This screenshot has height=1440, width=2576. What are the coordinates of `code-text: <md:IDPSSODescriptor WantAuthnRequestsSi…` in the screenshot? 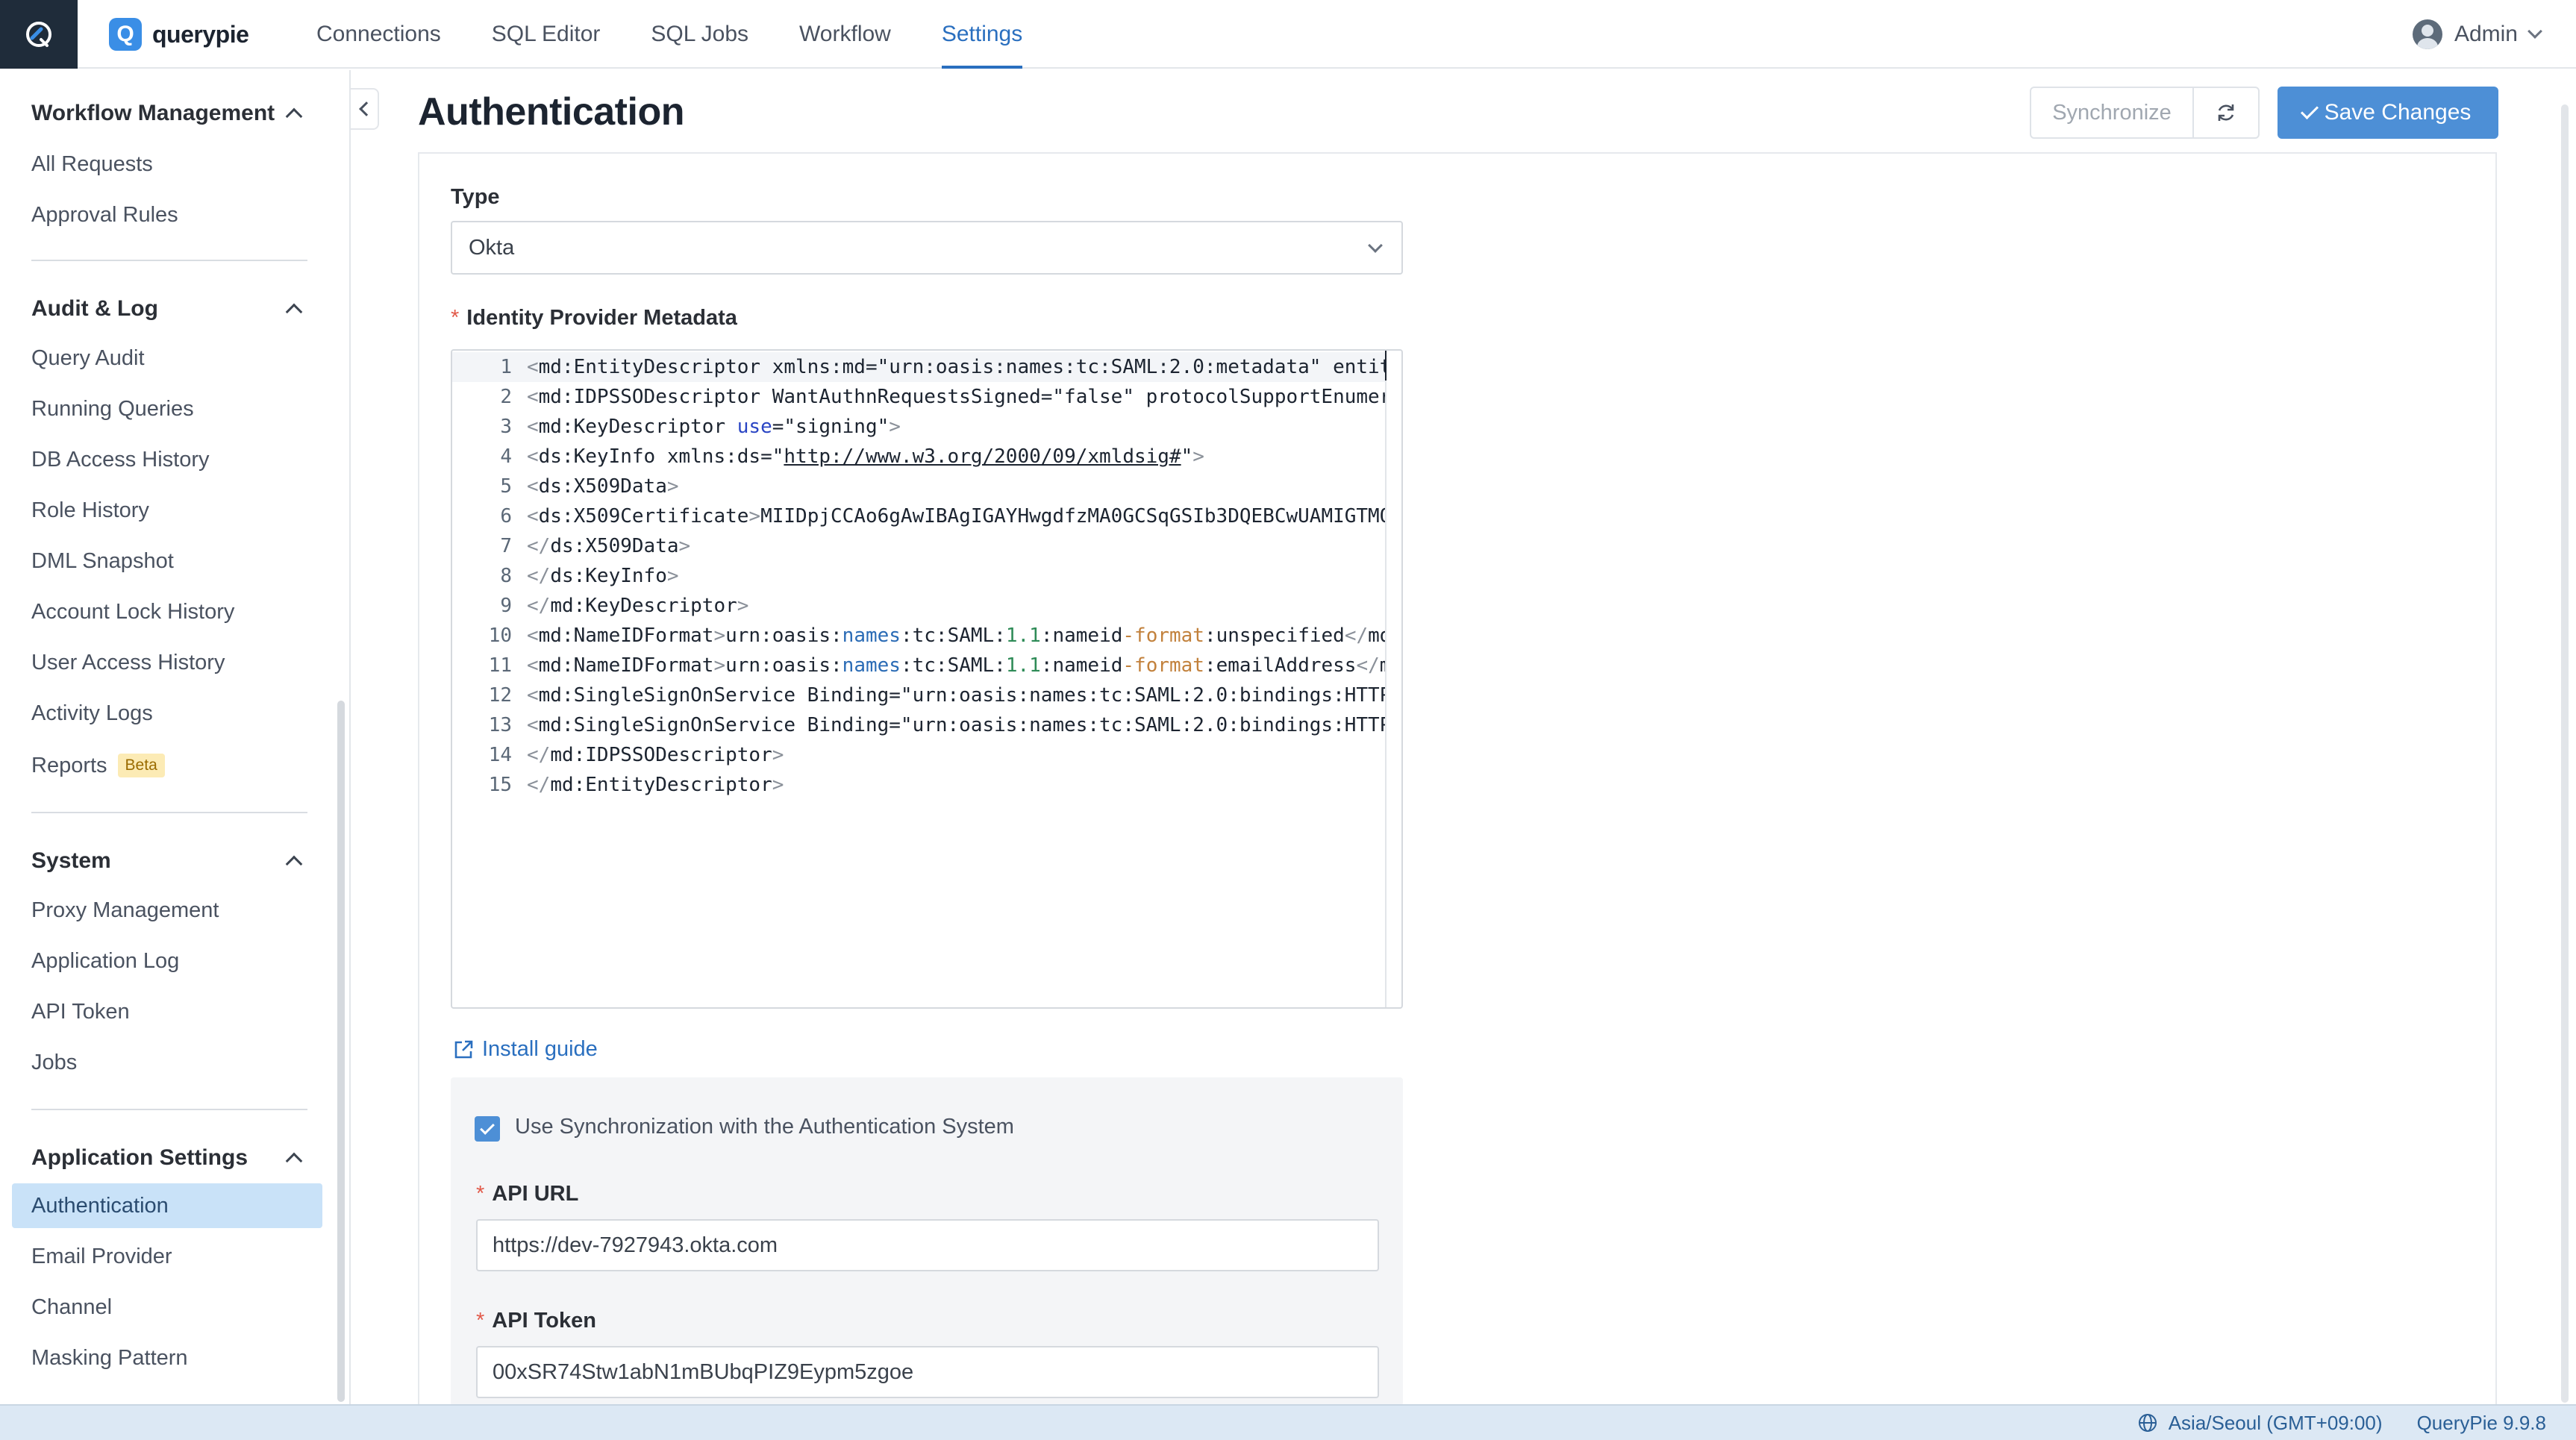 It's located at (956, 397).